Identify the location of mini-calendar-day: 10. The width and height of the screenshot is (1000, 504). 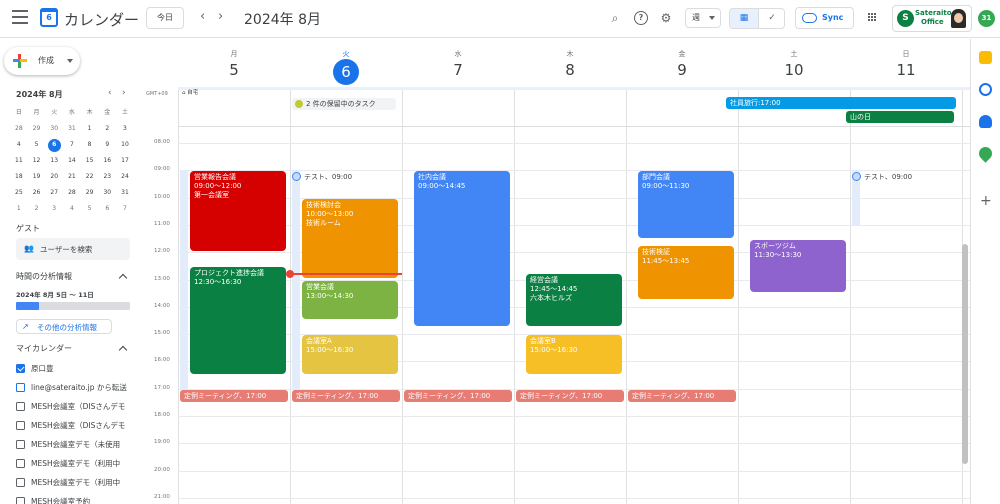
(125, 145).